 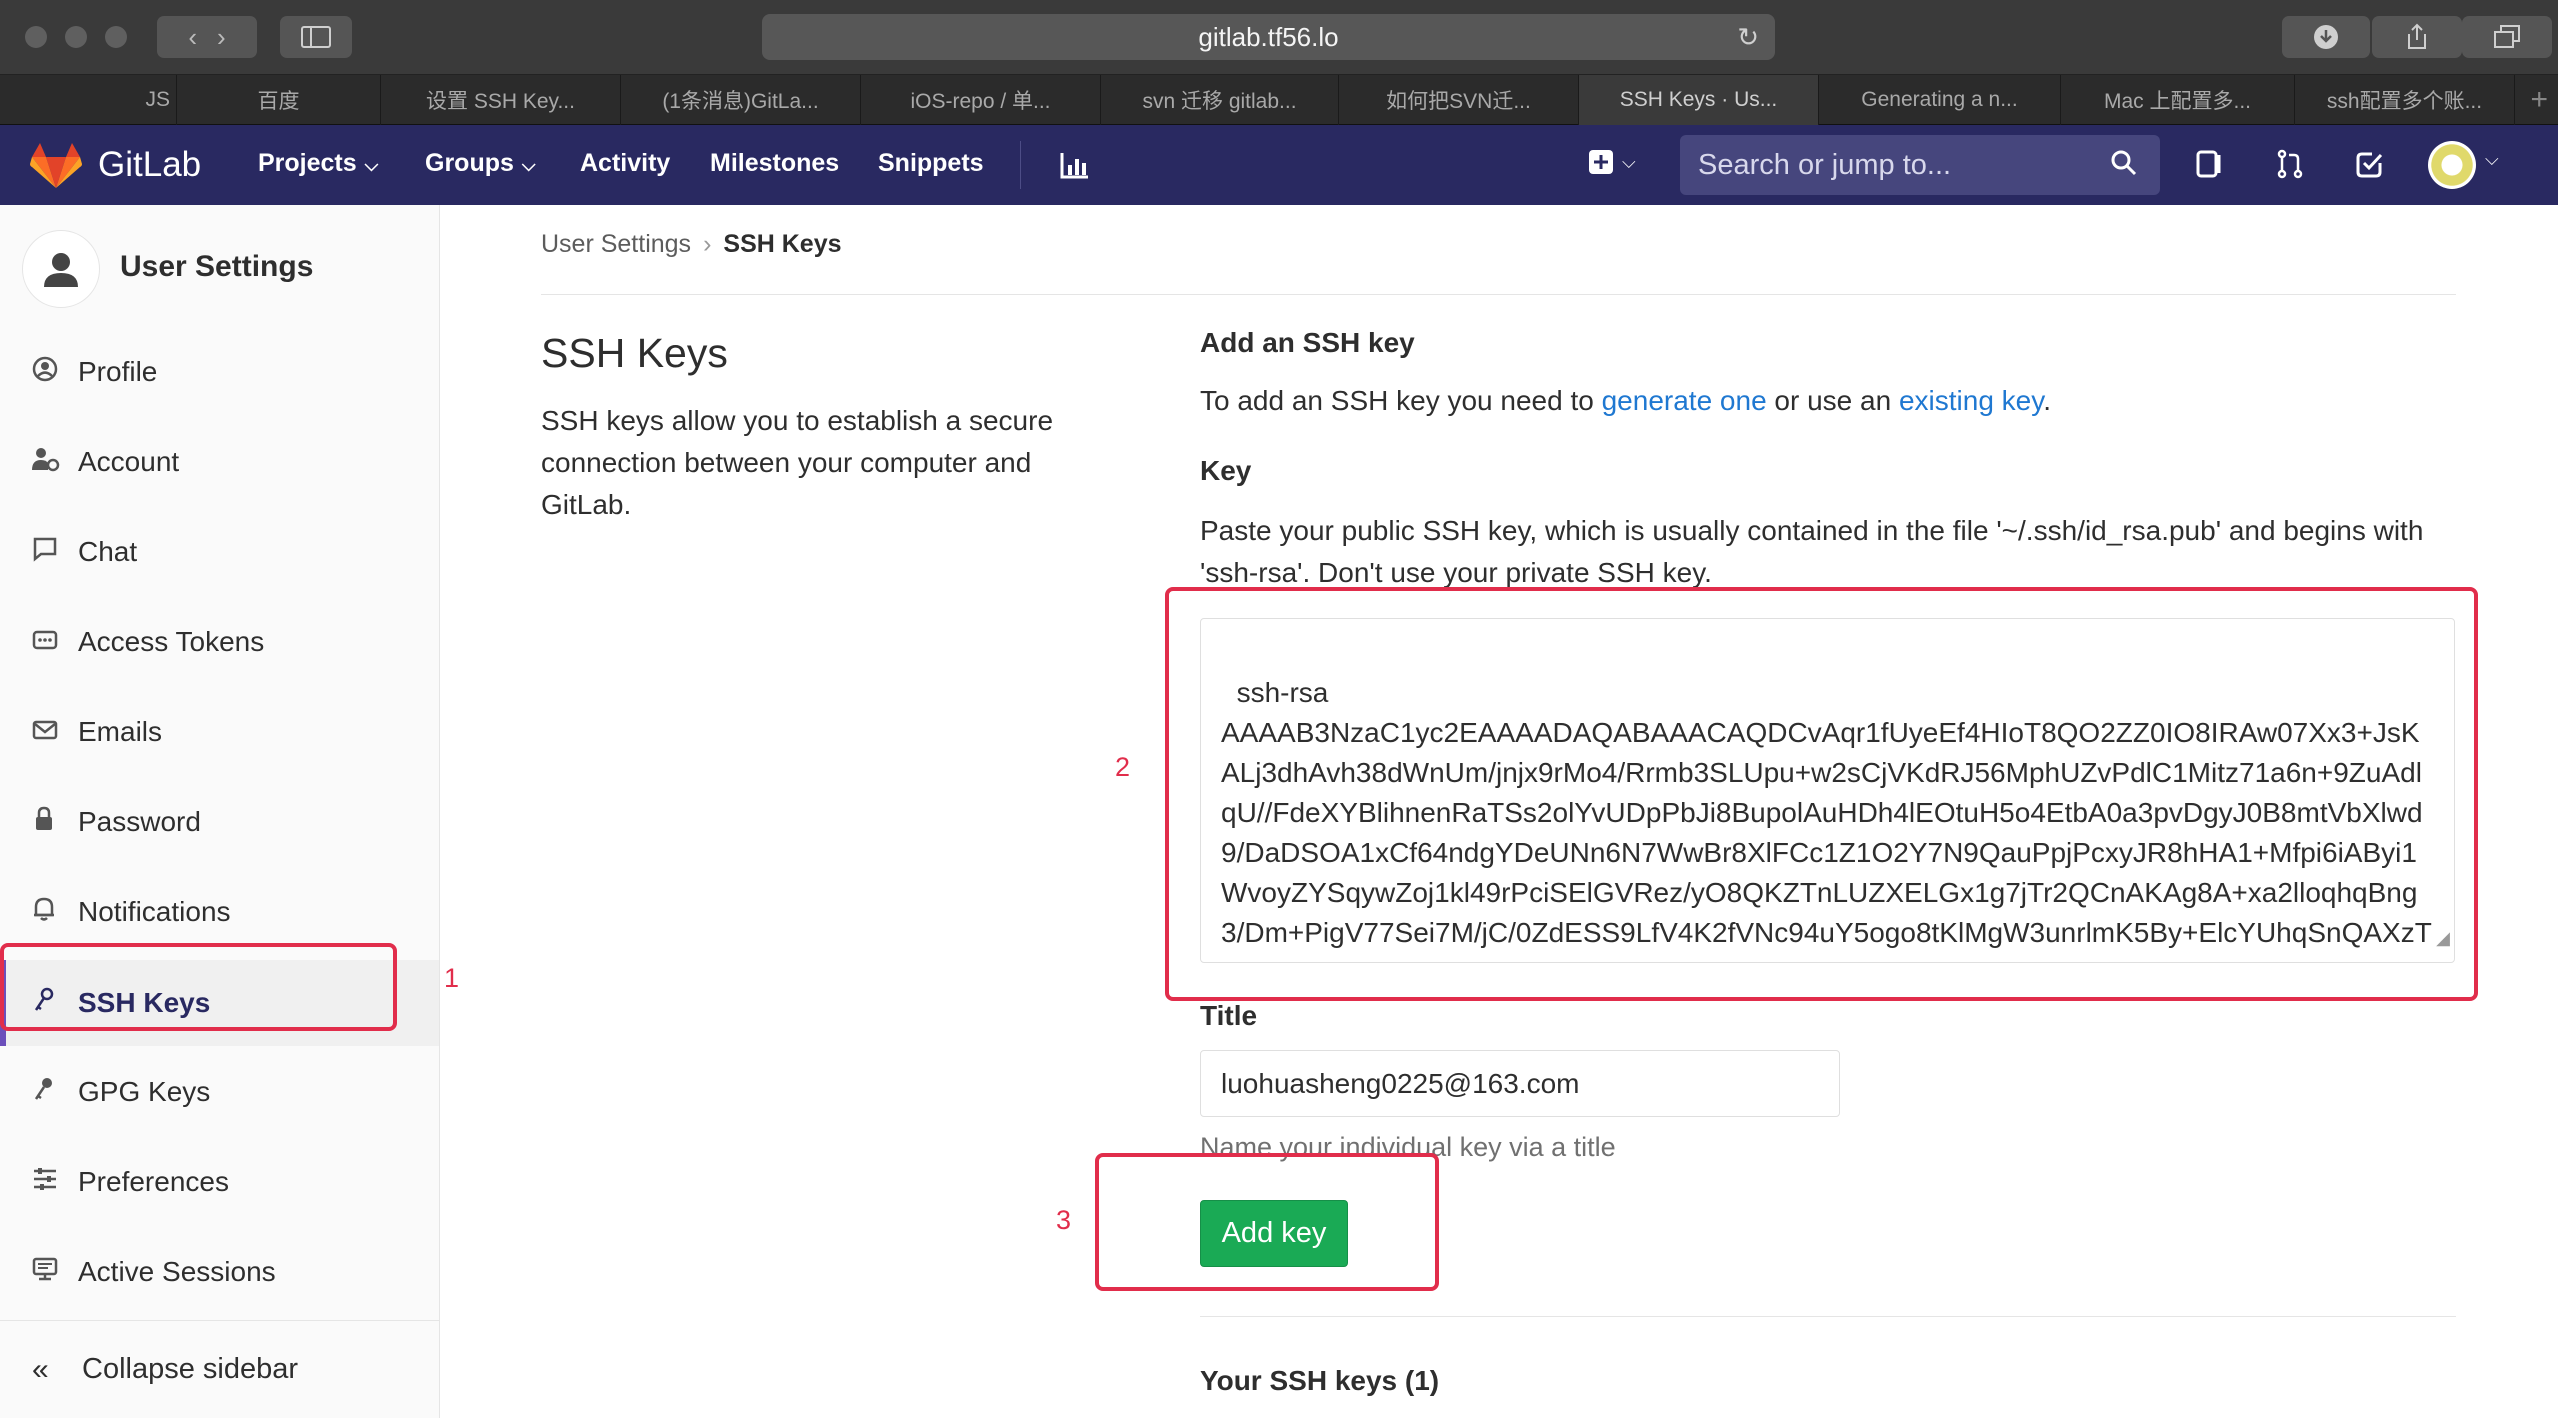 What do you see at coordinates (634, 353) in the screenshot?
I see `page-title: SSH Keys` at bounding box center [634, 353].